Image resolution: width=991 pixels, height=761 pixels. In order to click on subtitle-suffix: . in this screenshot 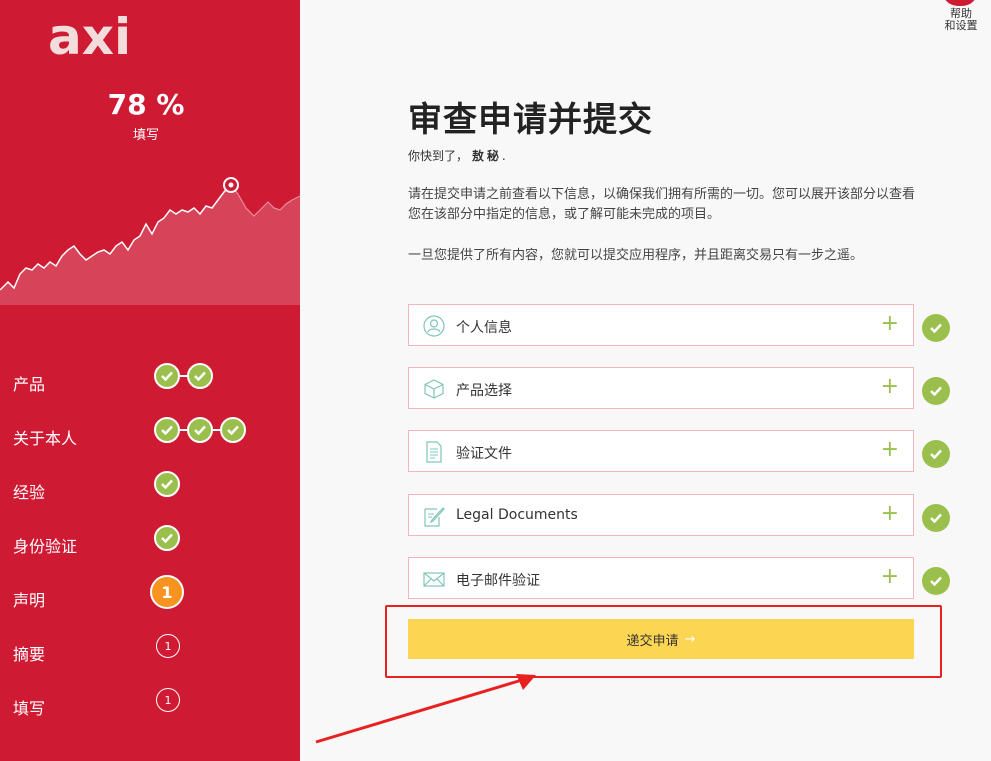, I will do `click(503, 156)`.